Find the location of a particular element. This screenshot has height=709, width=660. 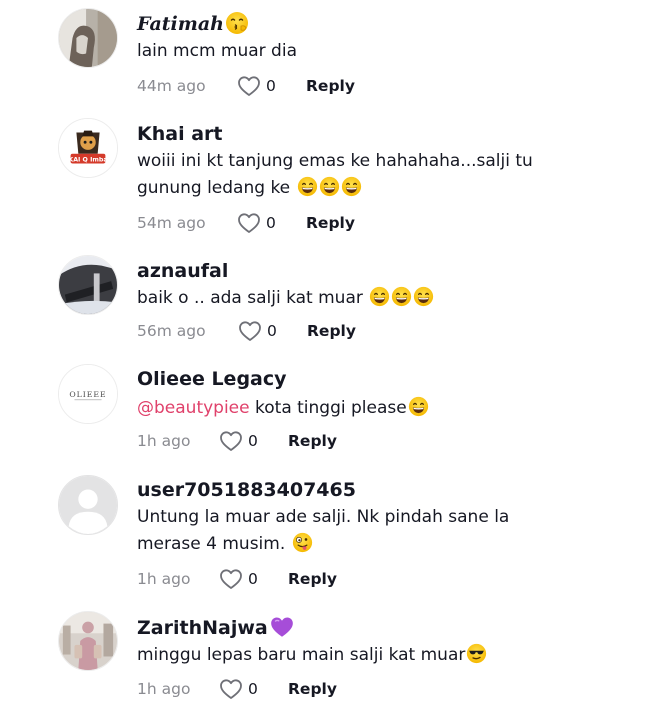

comment-text: lain mcm muar dia is located at coordinates (217, 51).